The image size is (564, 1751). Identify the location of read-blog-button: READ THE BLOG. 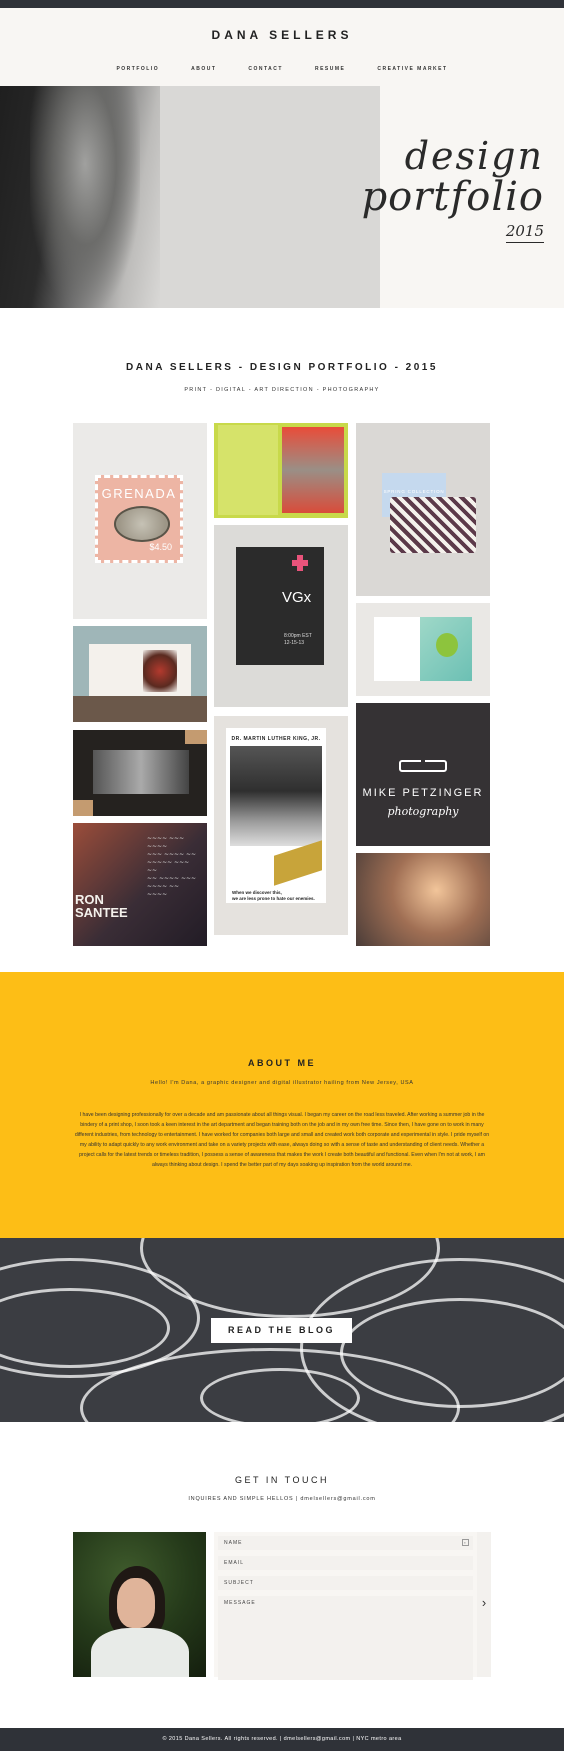
(281, 1330).